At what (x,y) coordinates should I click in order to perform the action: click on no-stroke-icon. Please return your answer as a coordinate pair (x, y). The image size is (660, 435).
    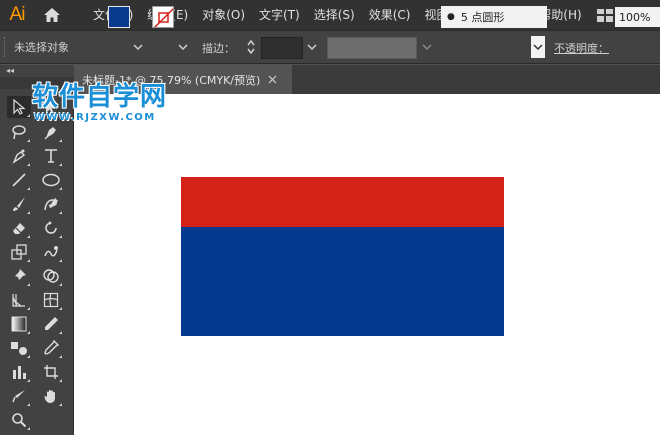
    Looking at the image, I should click on (163, 17).